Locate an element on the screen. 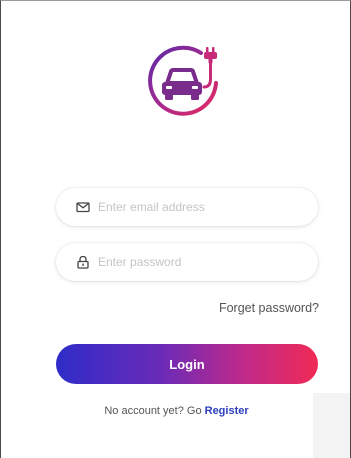  register-link: Register is located at coordinates (227, 411).